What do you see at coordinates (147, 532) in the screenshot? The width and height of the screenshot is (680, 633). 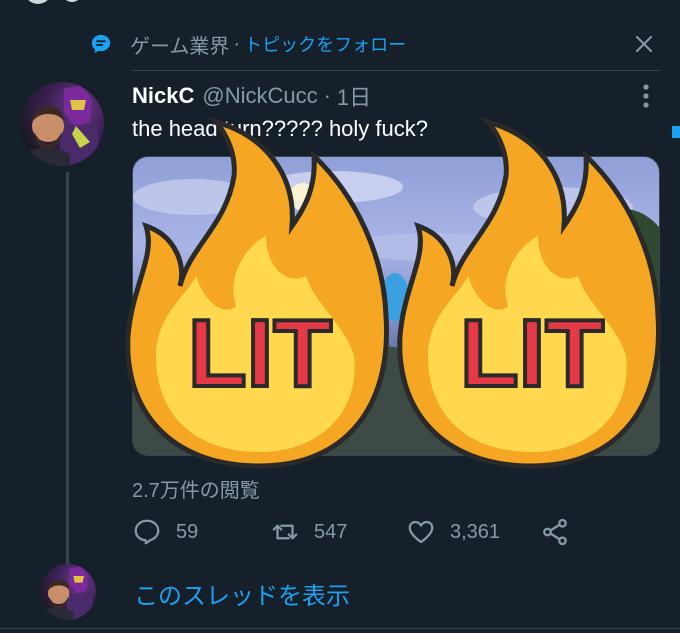 I see `reply-icon` at bounding box center [147, 532].